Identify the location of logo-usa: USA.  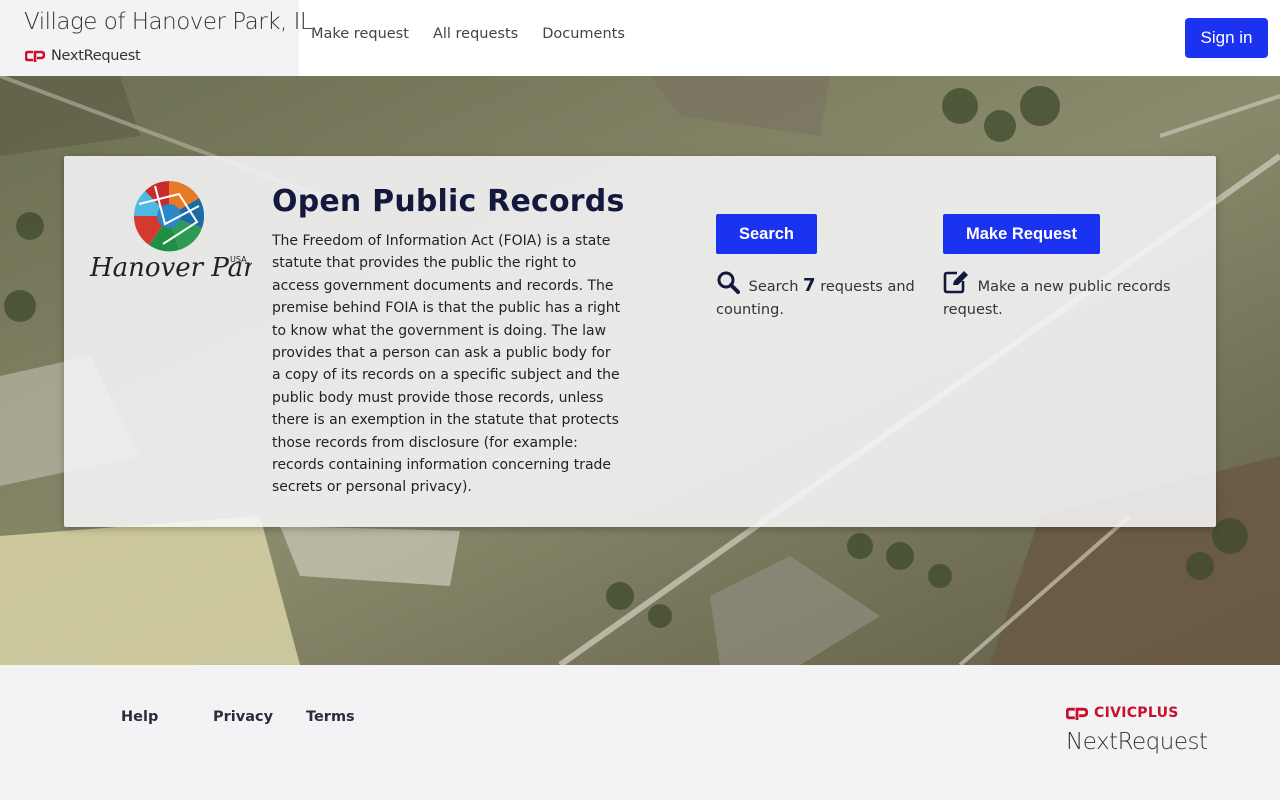
(238, 259).